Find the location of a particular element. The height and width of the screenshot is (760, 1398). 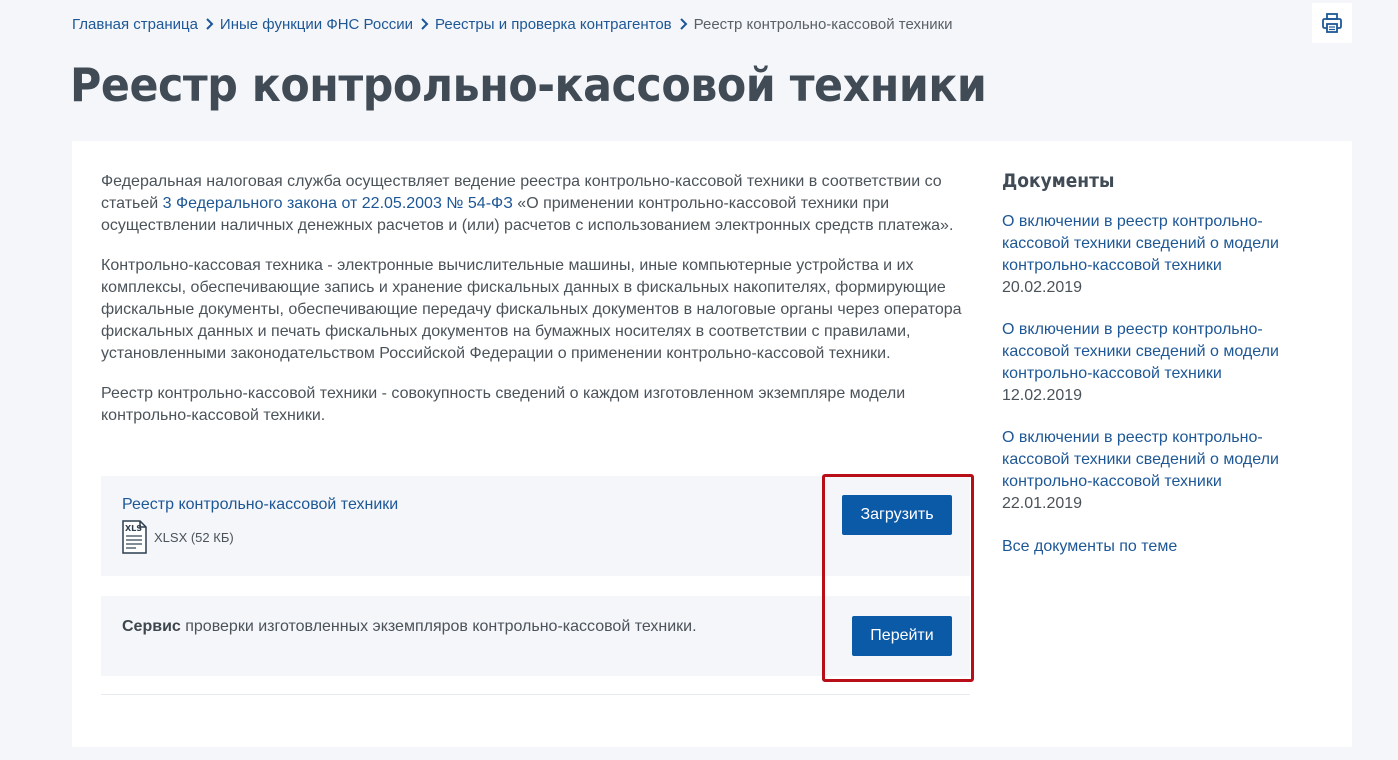

divider is located at coordinates (535, 694).